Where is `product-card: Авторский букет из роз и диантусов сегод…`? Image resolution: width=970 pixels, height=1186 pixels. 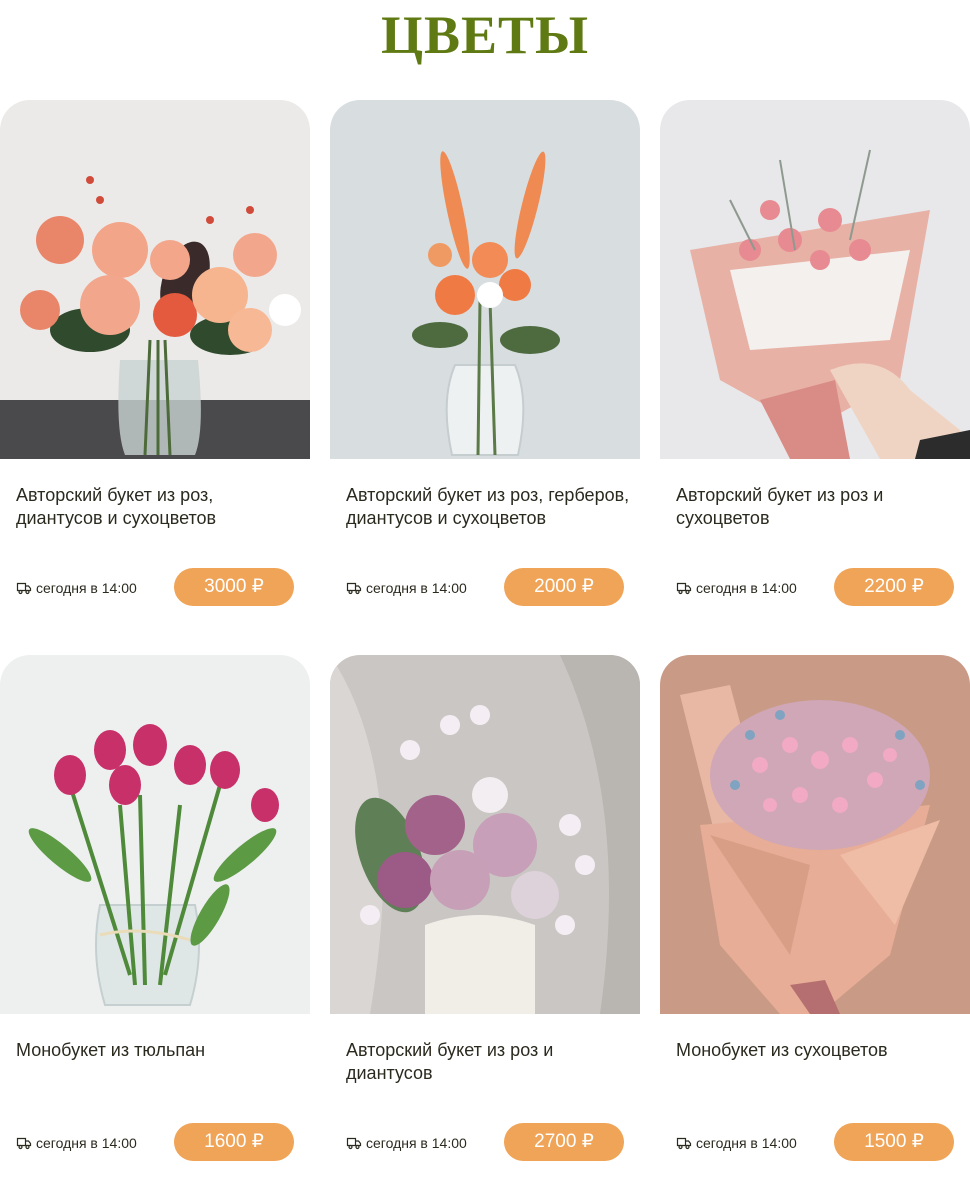
product-card: Авторский букет из роз и диантусов сегод… is located at coordinates (485, 915).